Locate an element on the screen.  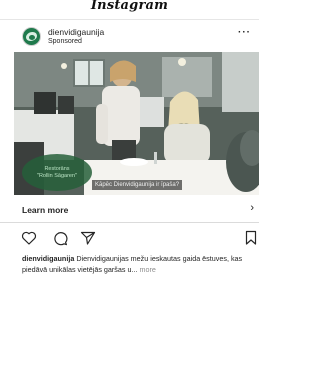
caption-username: dienvidigaunija is located at coordinates (48, 258).